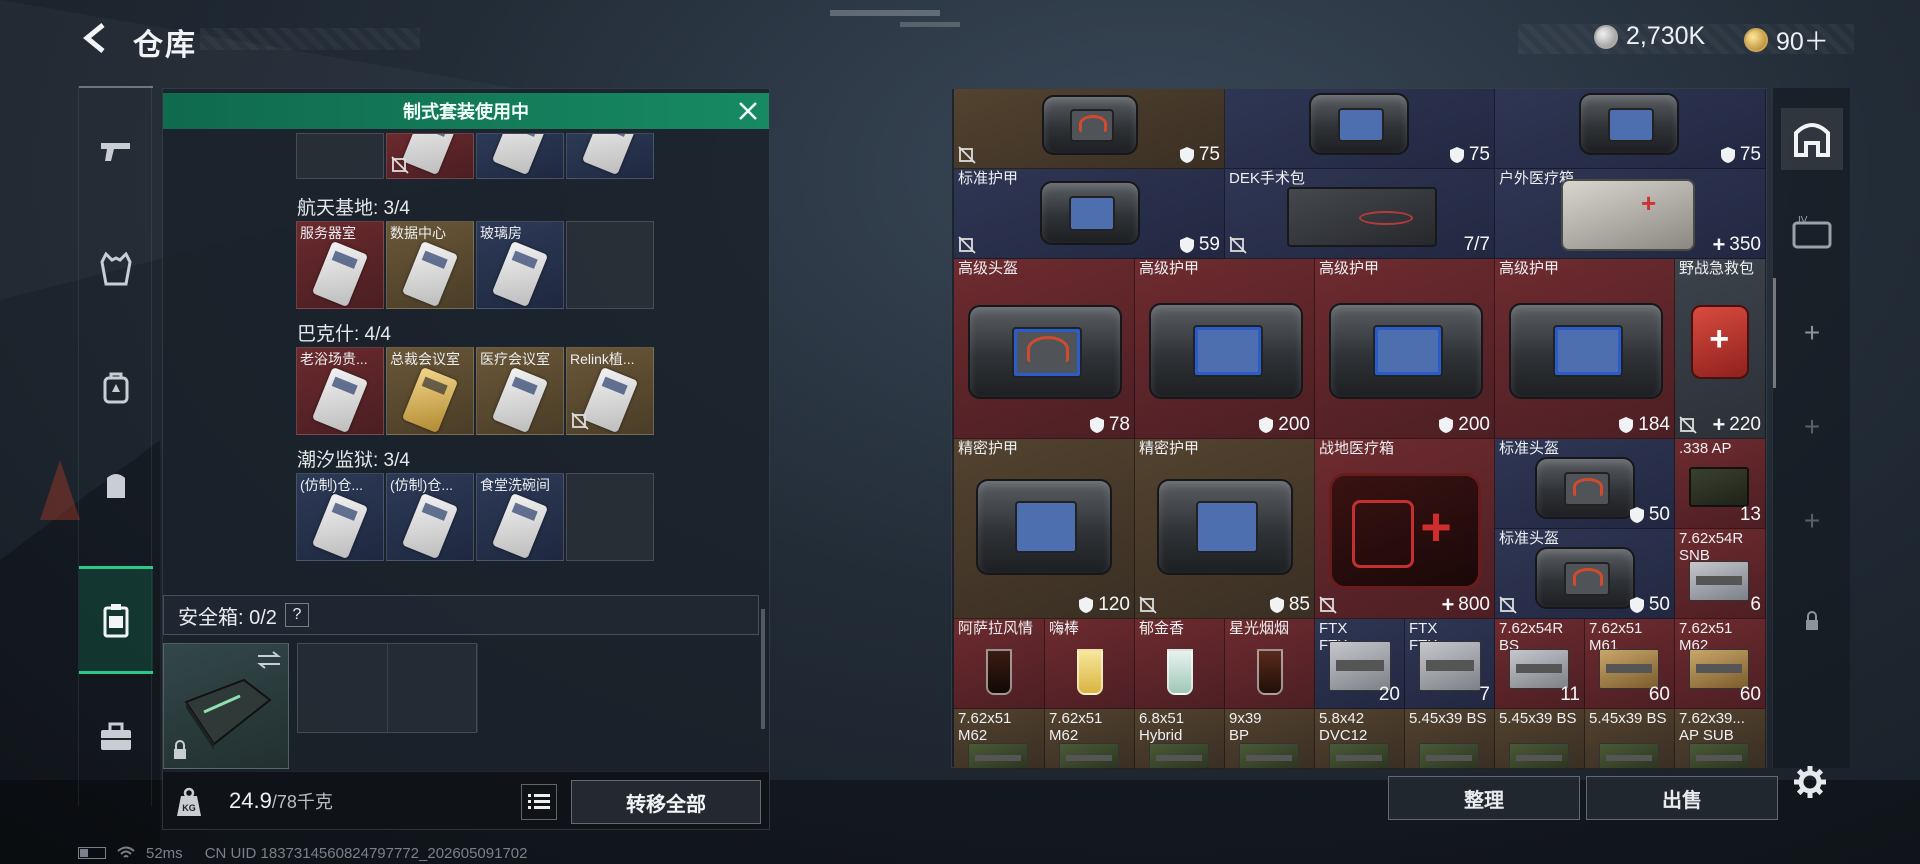 The width and height of the screenshot is (1920, 864). What do you see at coordinates (1649, 605) in the screenshot?
I see `item-value: 50` at bounding box center [1649, 605].